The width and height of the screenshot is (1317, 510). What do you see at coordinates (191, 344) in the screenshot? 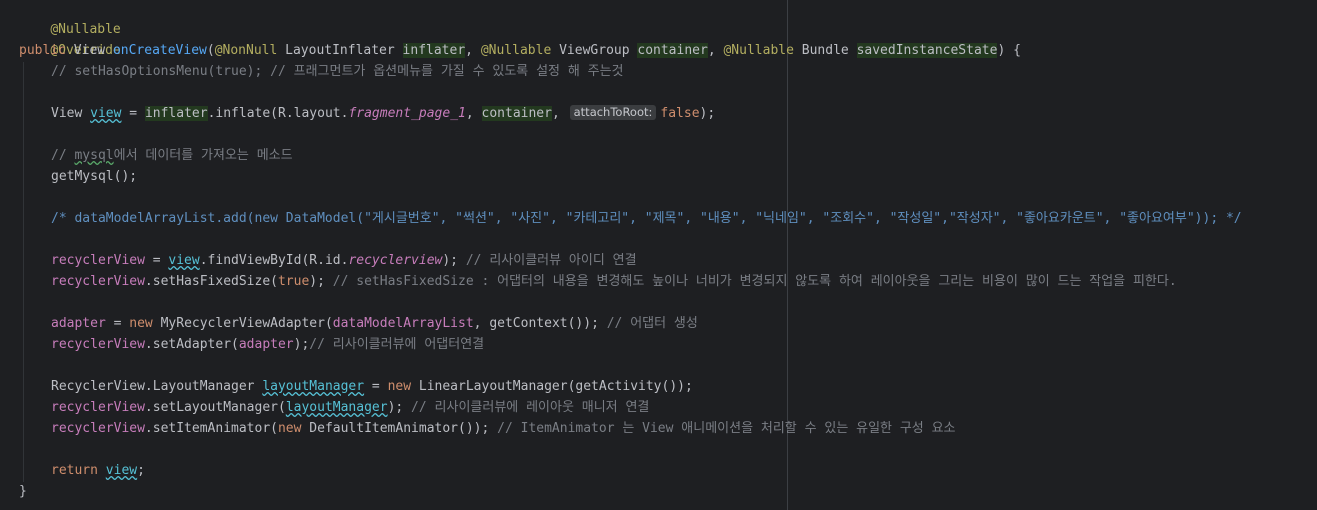
I see `code-text: .setAdapter(` at bounding box center [191, 344].